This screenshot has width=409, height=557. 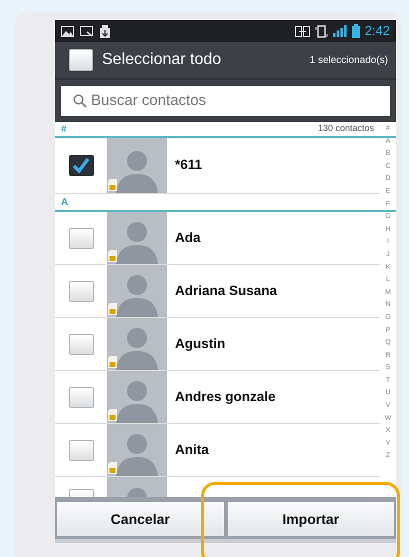 I want to click on status-time: 2:42, so click(x=377, y=31).